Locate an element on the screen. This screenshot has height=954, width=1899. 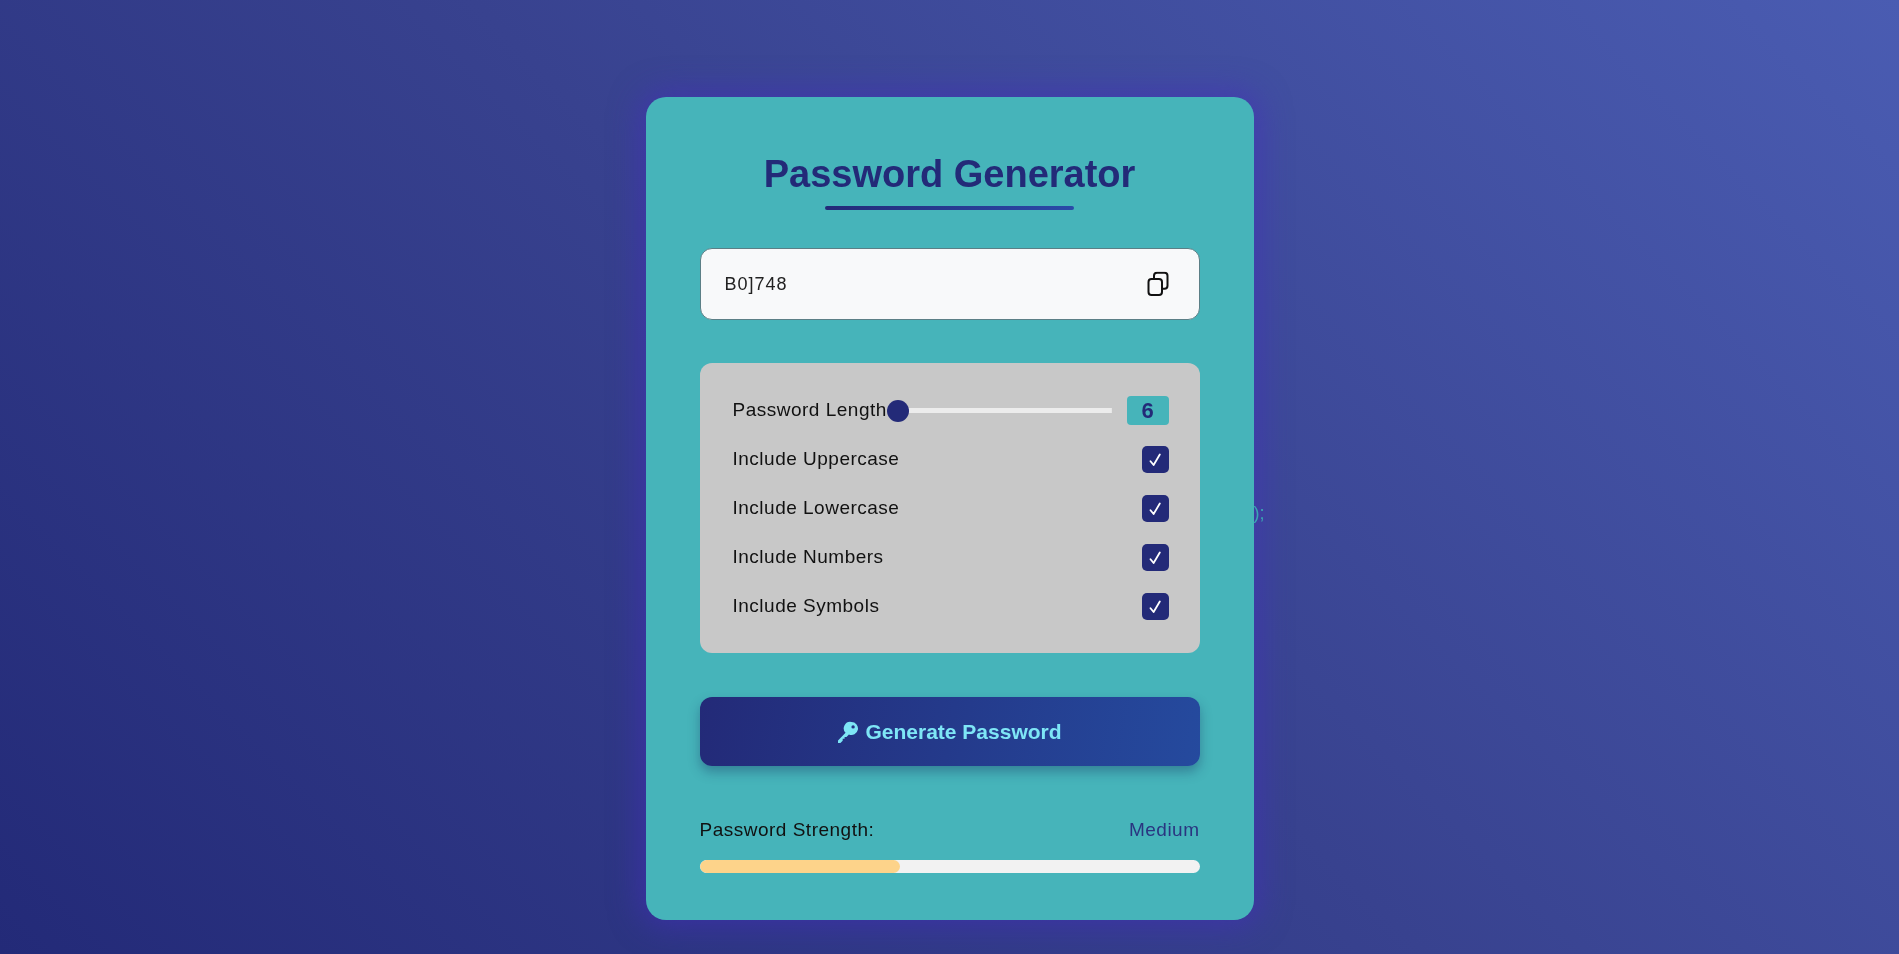
strength-value: Medium is located at coordinates (1164, 830).